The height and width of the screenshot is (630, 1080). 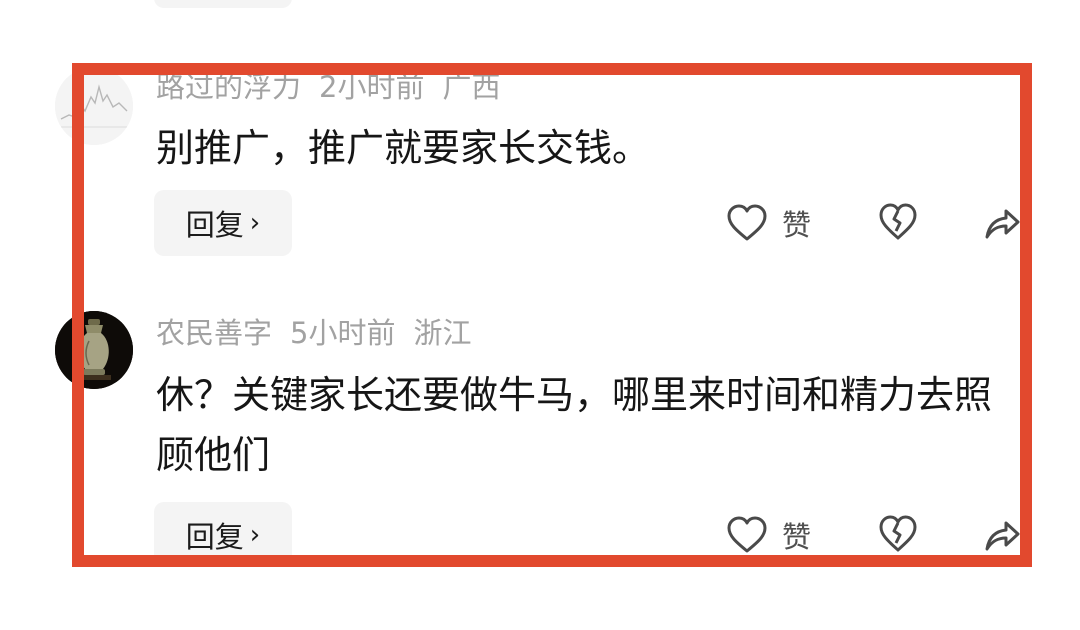 What do you see at coordinates (574, 425) in the screenshot?
I see `comment-text: 休？关键家长还要做牛马，哪里来时间和精力去照顾他们` at bounding box center [574, 425].